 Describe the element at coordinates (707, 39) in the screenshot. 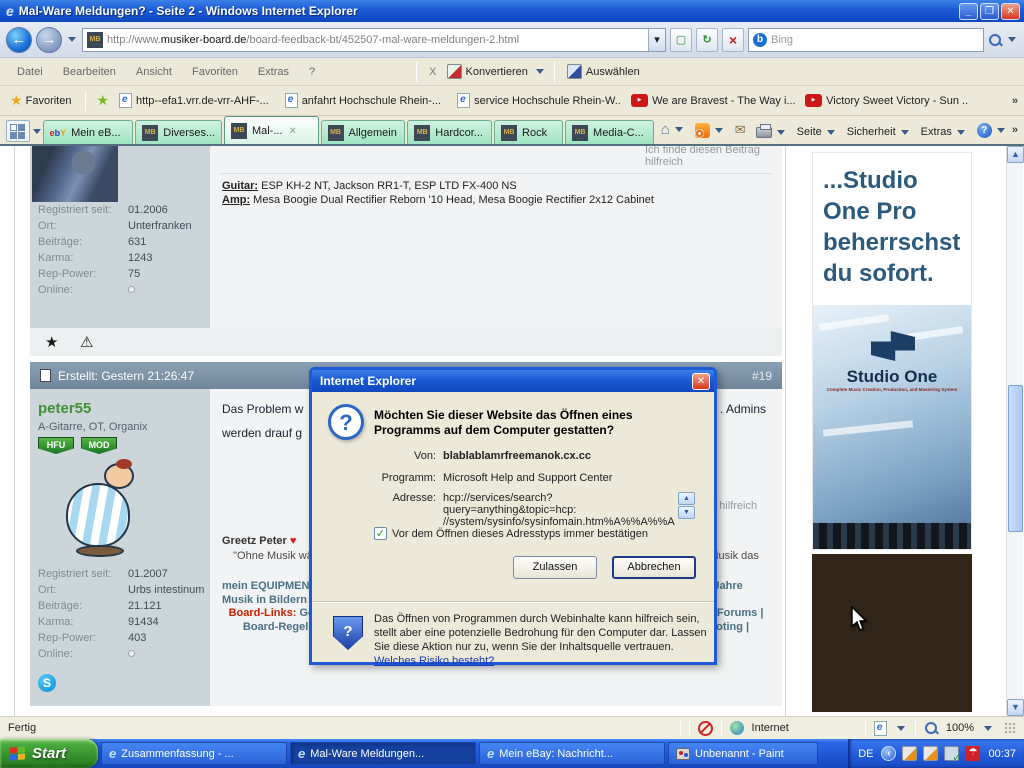

I see `refresh-button: ↻` at that location.